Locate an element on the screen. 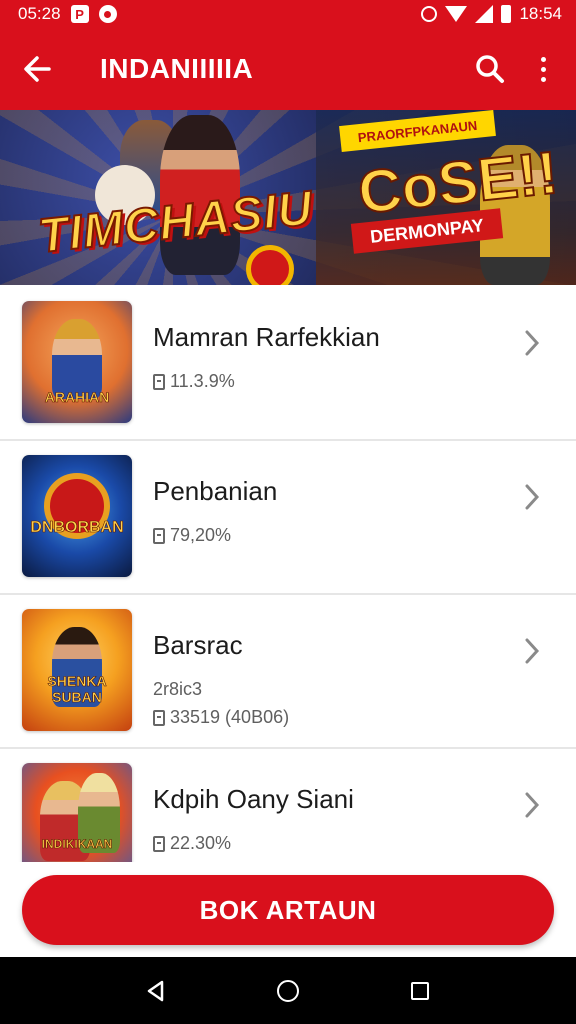 The width and height of the screenshot is (576, 1024). thumbnail-label: INDIKIKAAN is located at coordinates (77, 844).